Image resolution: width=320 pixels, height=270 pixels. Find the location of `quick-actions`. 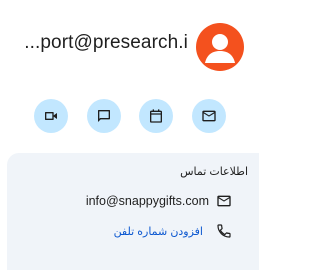

quick-actions is located at coordinates (130, 116).